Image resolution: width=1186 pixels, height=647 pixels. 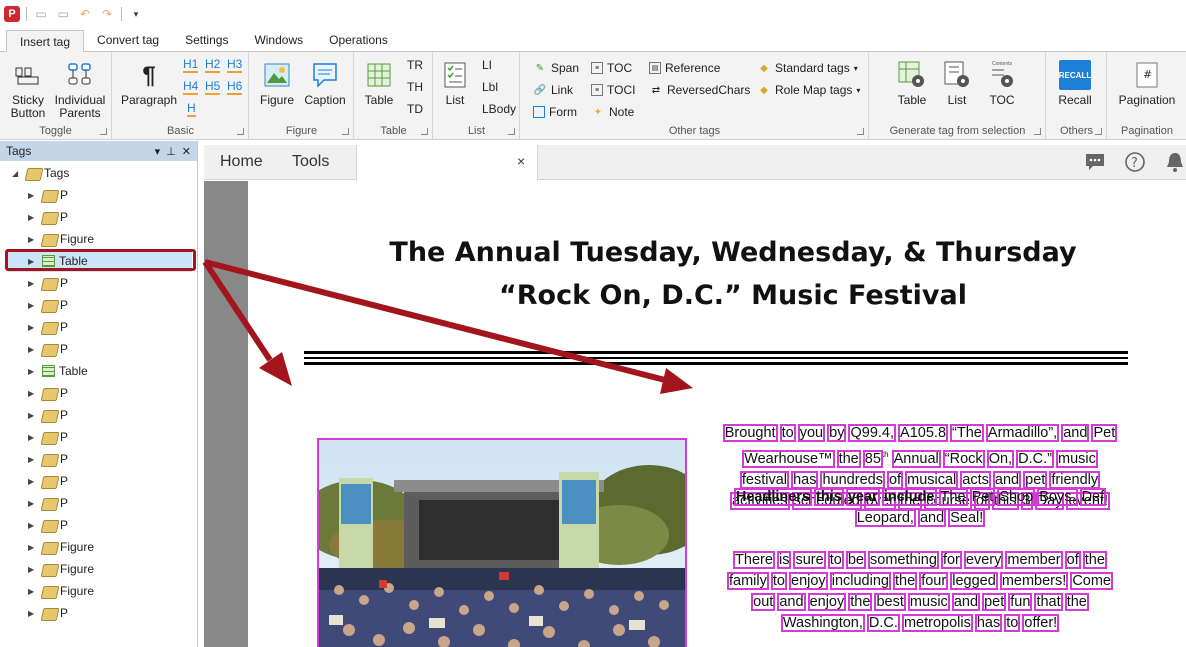 What do you see at coordinates (1035, 458) in the screenshot?
I see `word-span: D.C.”` at bounding box center [1035, 458].